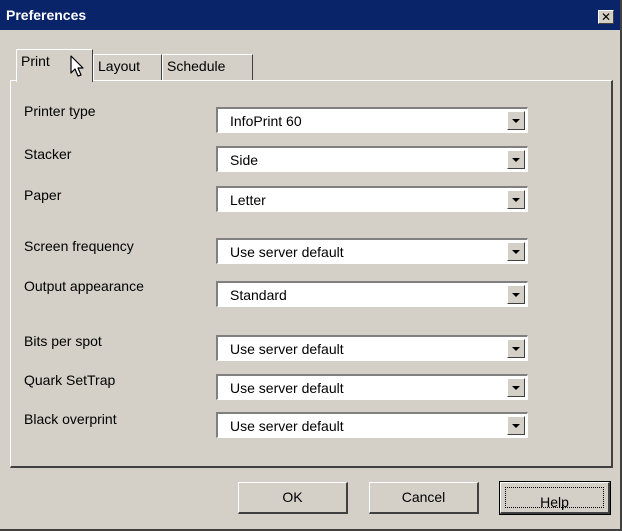 The height and width of the screenshot is (531, 622). Describe the element at coordinates (372, 425) in the screenshot. I see `black-overprint-dropdown: Use server default` at that location.